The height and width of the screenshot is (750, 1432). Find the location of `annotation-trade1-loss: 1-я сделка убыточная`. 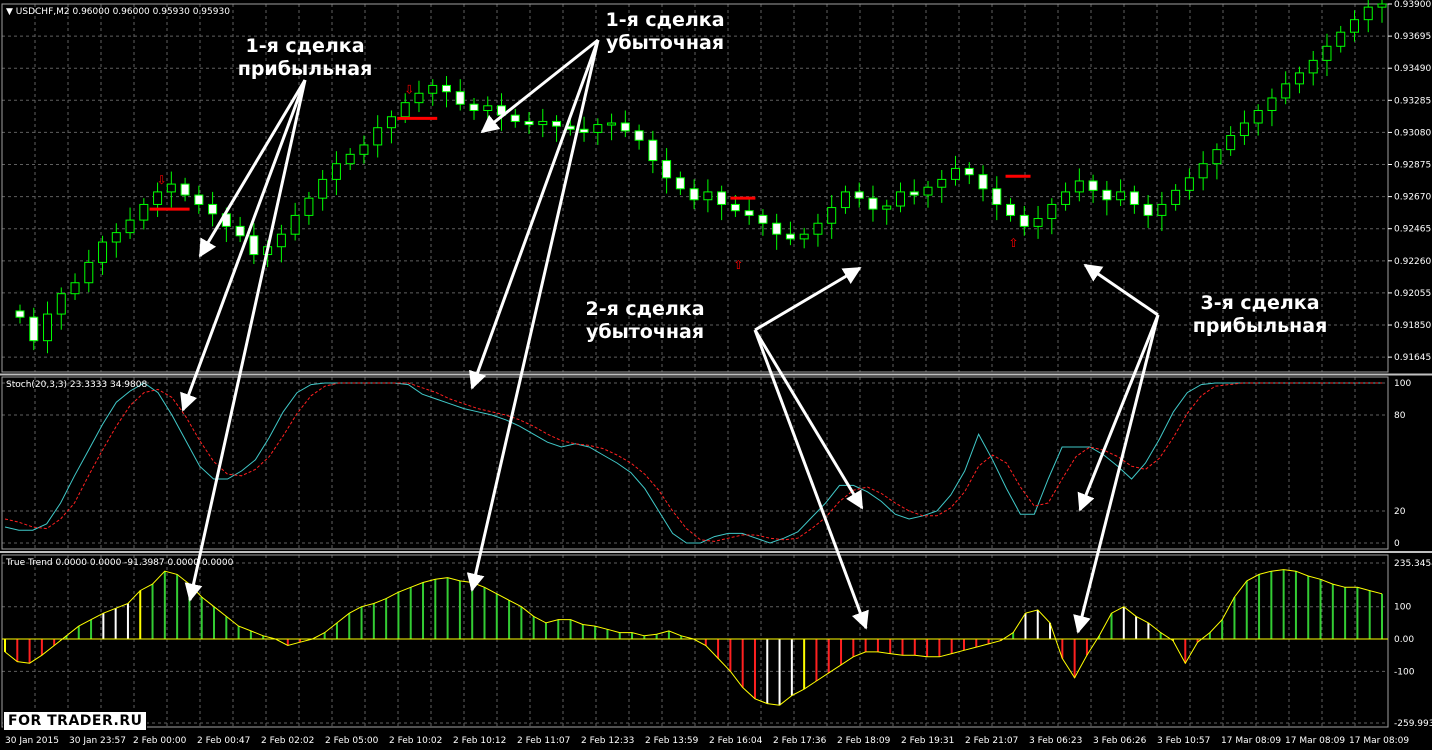

annotation-trade1-loss: 1-я сделка убыточная is located at coordinates (665, 32).